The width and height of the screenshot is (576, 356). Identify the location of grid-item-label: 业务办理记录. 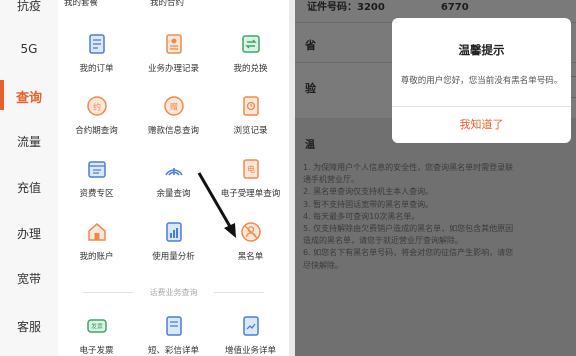
(173, 69).